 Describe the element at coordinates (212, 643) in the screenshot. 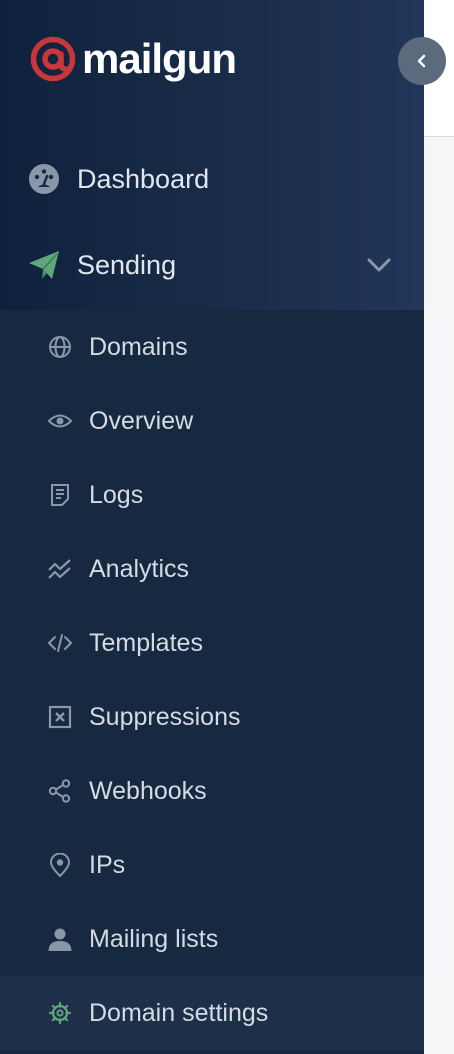

I see `sidebar-item-templates: Templates` at that location.